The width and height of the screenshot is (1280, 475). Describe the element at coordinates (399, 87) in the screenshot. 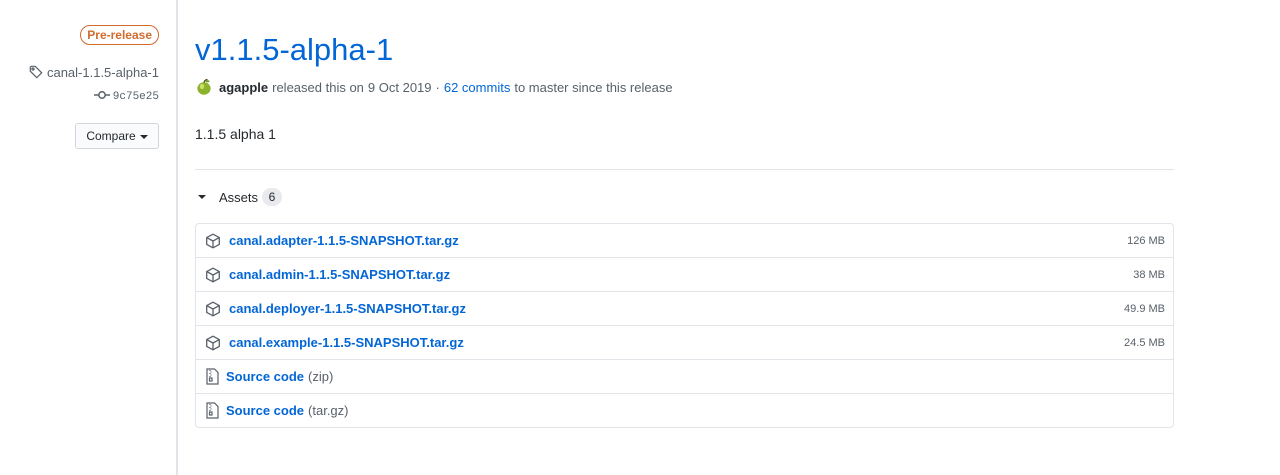

I see `release-date: 9 Oct 2019` at that location.